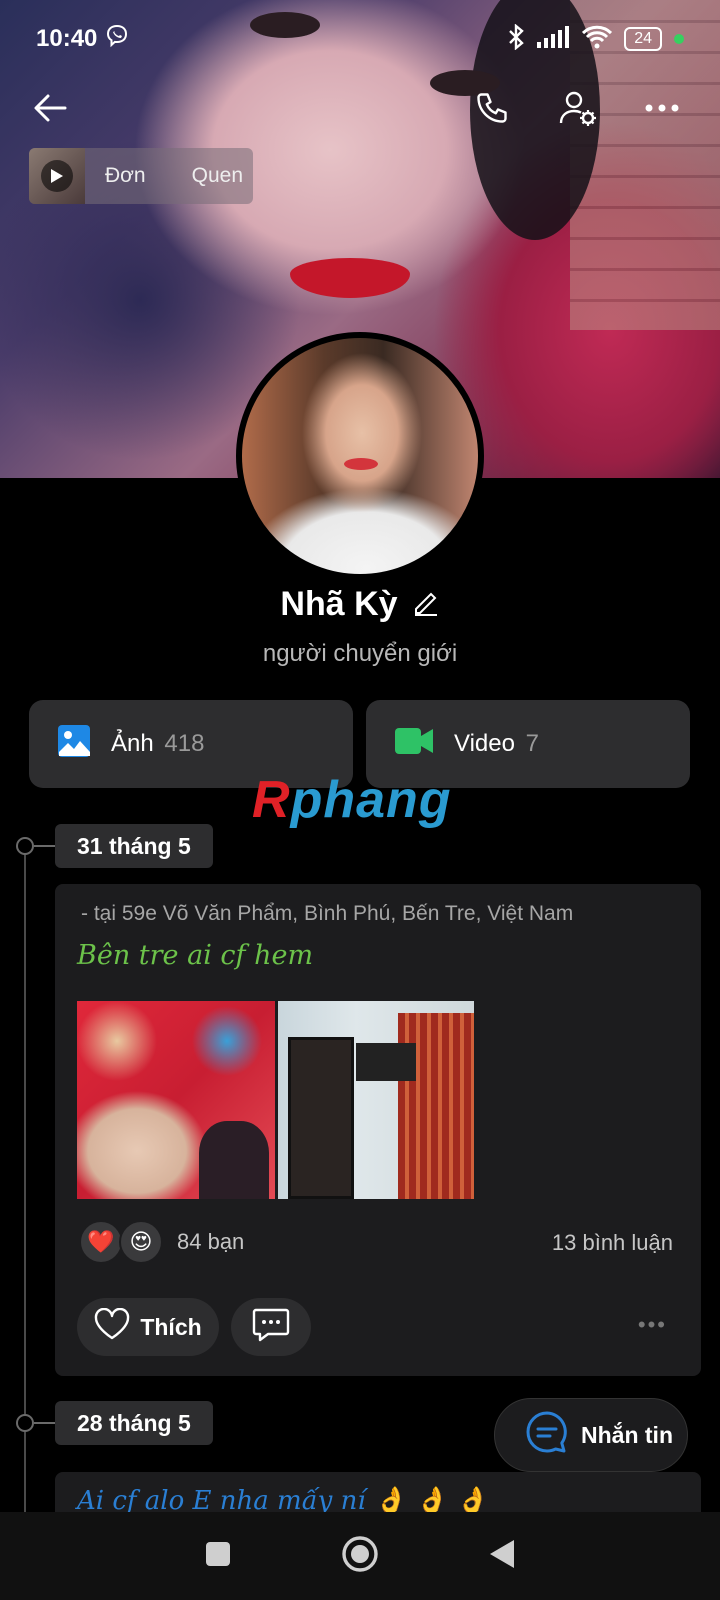 The height and width of the screenshot is (1600, 720). Describe the element at coordinates (134, 1423) in the screenshot. I see `timeline-date: 28 tháng 5` at that location.